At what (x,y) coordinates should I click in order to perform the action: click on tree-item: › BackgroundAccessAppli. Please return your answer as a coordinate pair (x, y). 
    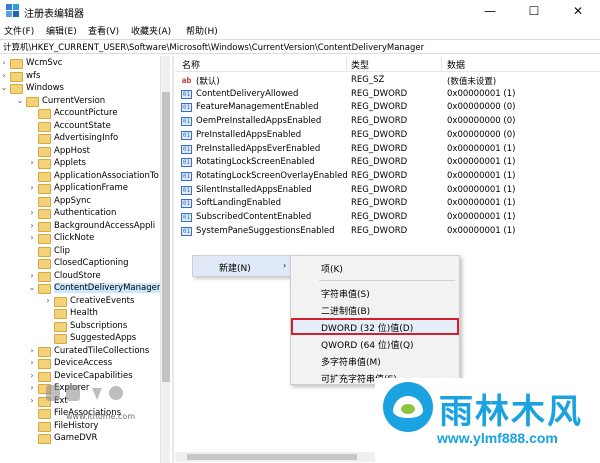
    Looking at the image, I should click on (80, 227).